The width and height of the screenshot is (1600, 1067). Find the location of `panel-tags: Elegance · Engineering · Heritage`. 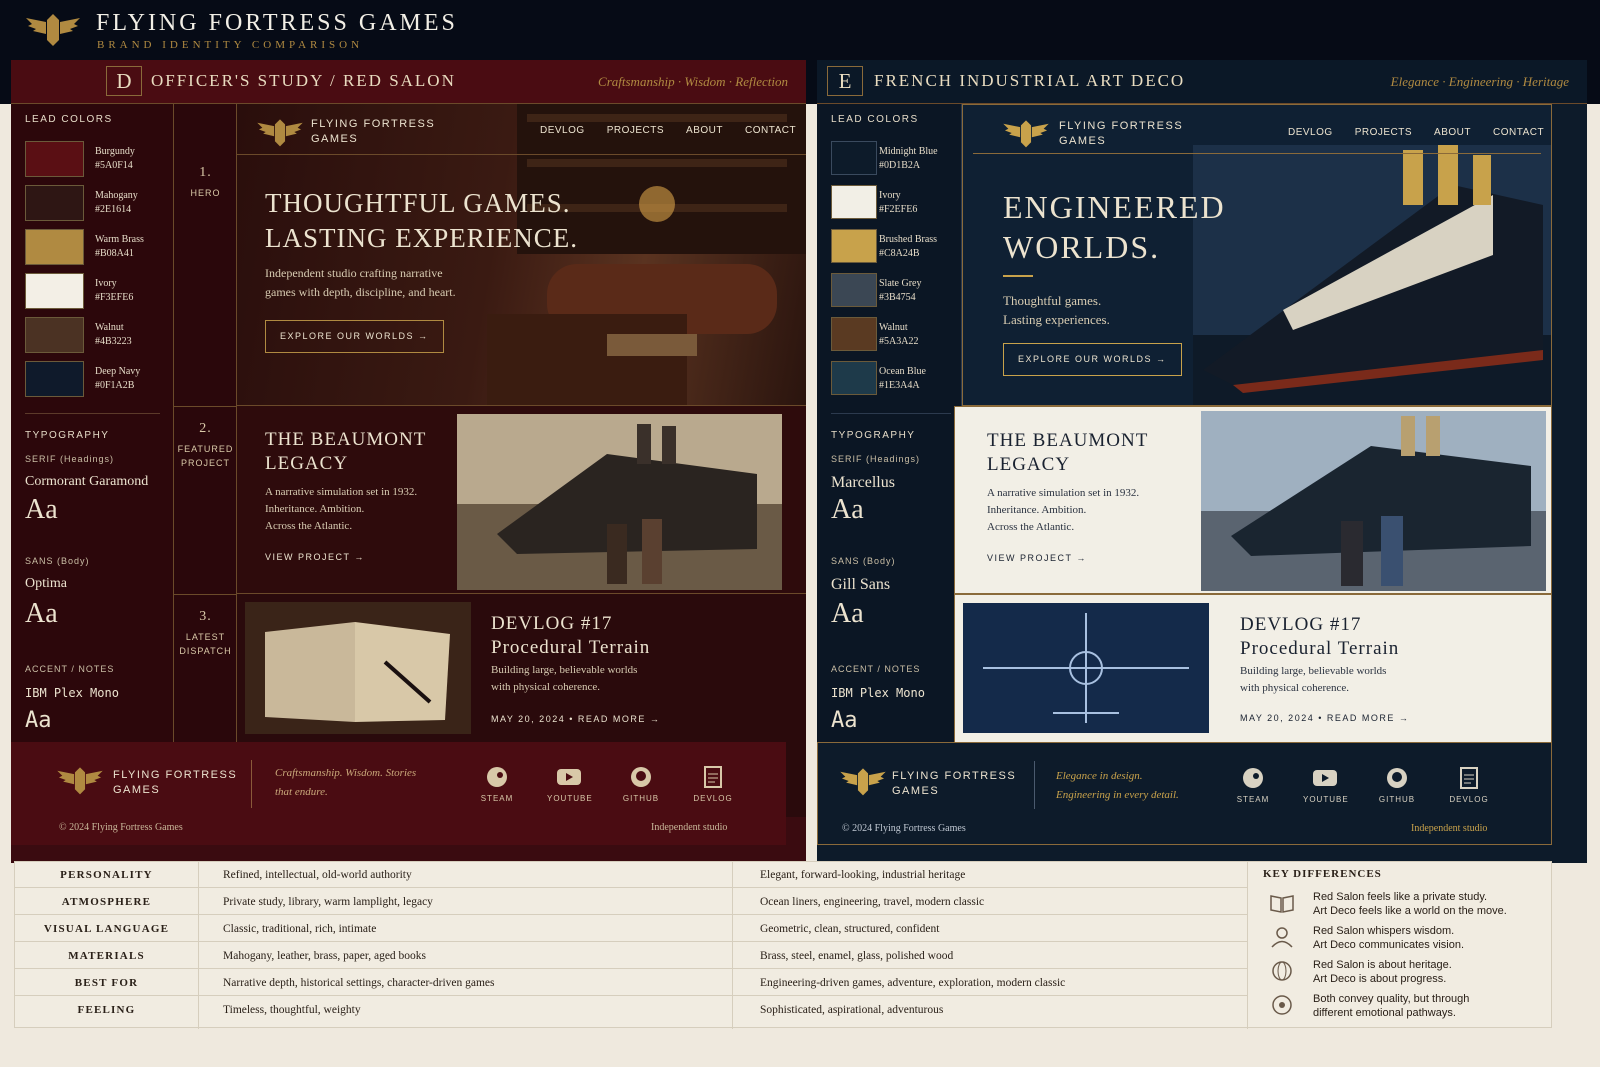

panel-tags: Elegance · Engineering · Heritage is located at coordinates (1479, 81).